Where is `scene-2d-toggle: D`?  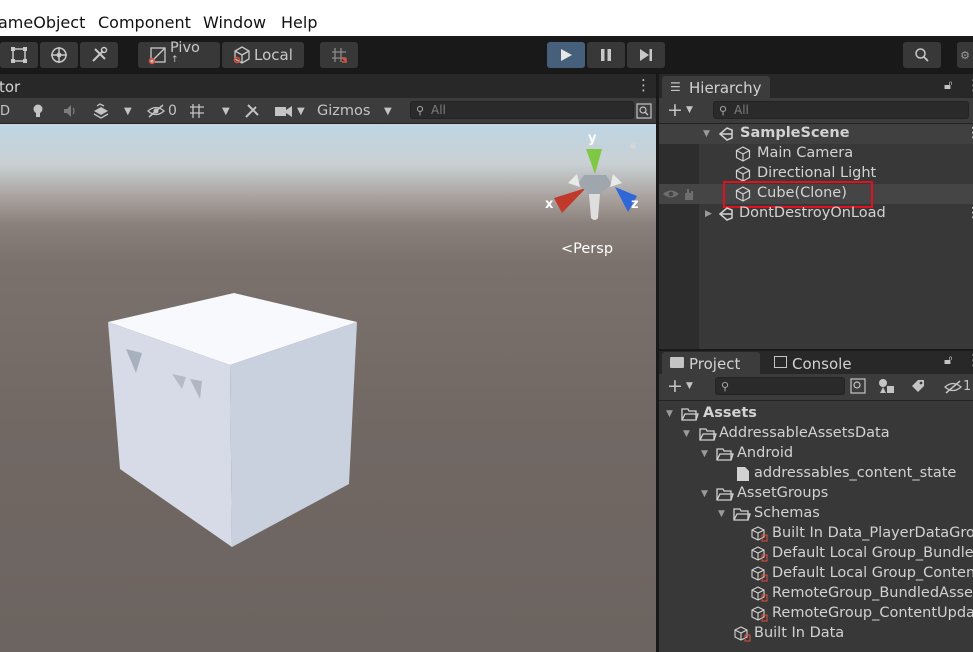 scene-2d-toggle: D is located at coordinates (5, 111).